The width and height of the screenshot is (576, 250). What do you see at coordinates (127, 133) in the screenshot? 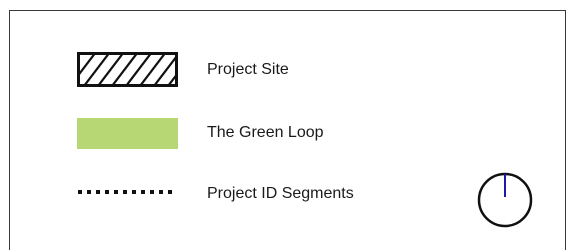
I see `green-loop-swatch` at bounding box center [127, 133].